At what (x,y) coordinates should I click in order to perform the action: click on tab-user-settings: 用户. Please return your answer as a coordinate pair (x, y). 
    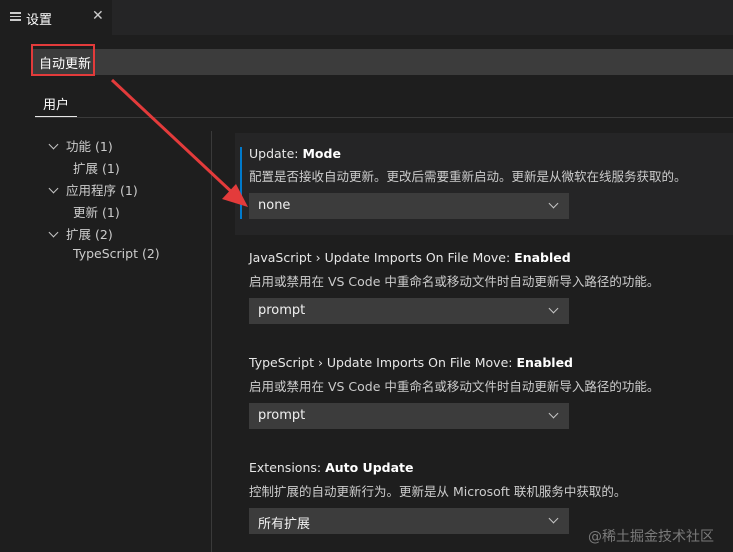
    Looking at the image, I should click on (56, 103).